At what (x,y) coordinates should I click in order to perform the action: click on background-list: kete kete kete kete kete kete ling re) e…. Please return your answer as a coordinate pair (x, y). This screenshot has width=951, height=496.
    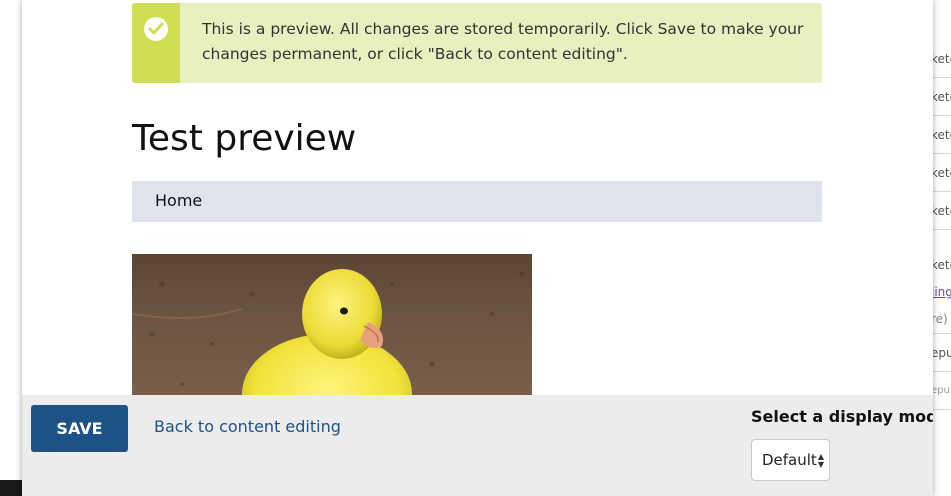
    Looking at the image, I should click on (941, 225).